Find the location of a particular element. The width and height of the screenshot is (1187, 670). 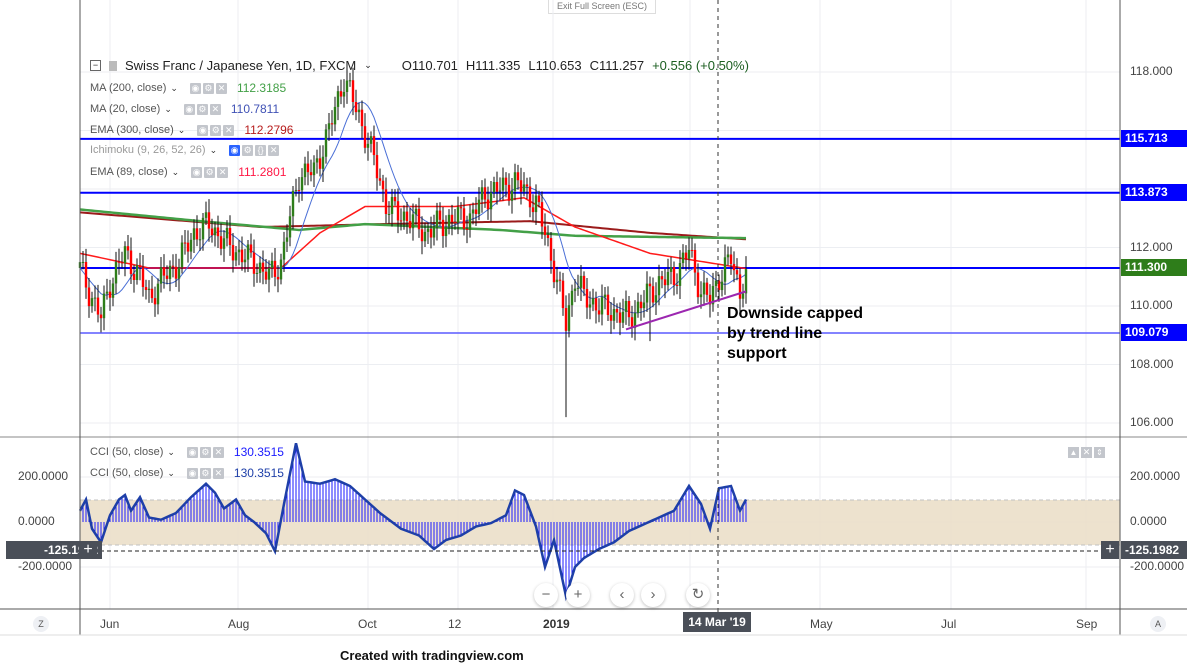

indicator-legend: EMA (89, close) ⌄ ◉ ⚙ ✕ 111.2801 is located at coordinates (188, 172).